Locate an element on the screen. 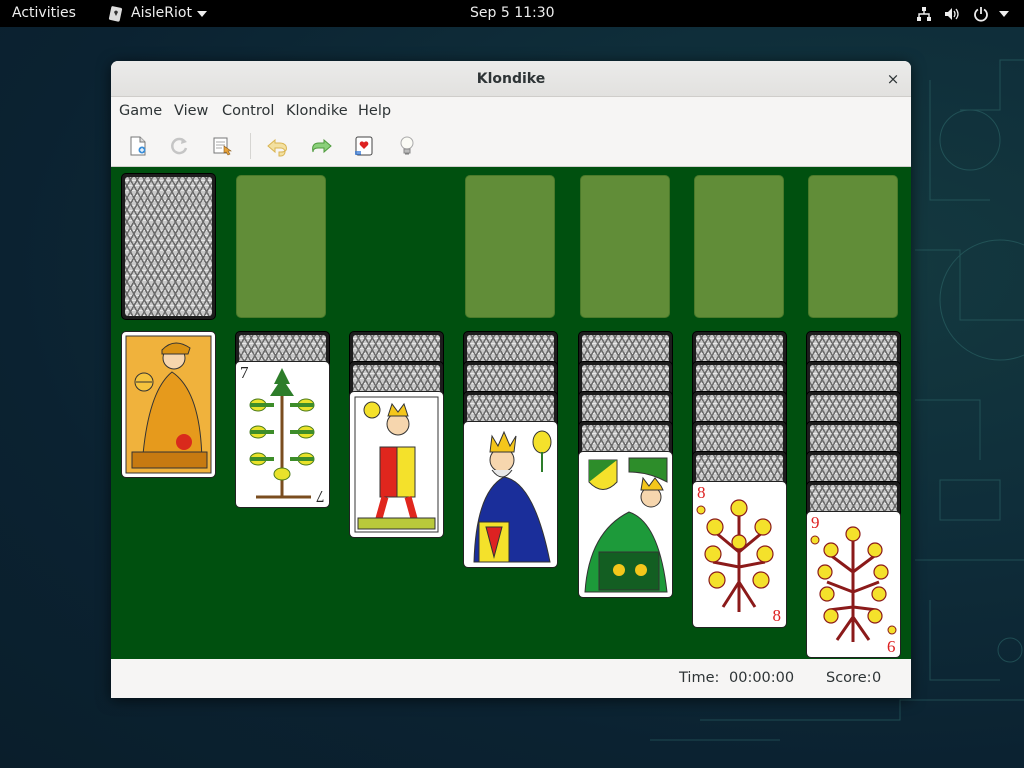  deal-icon is located at coordinates (364, 146).